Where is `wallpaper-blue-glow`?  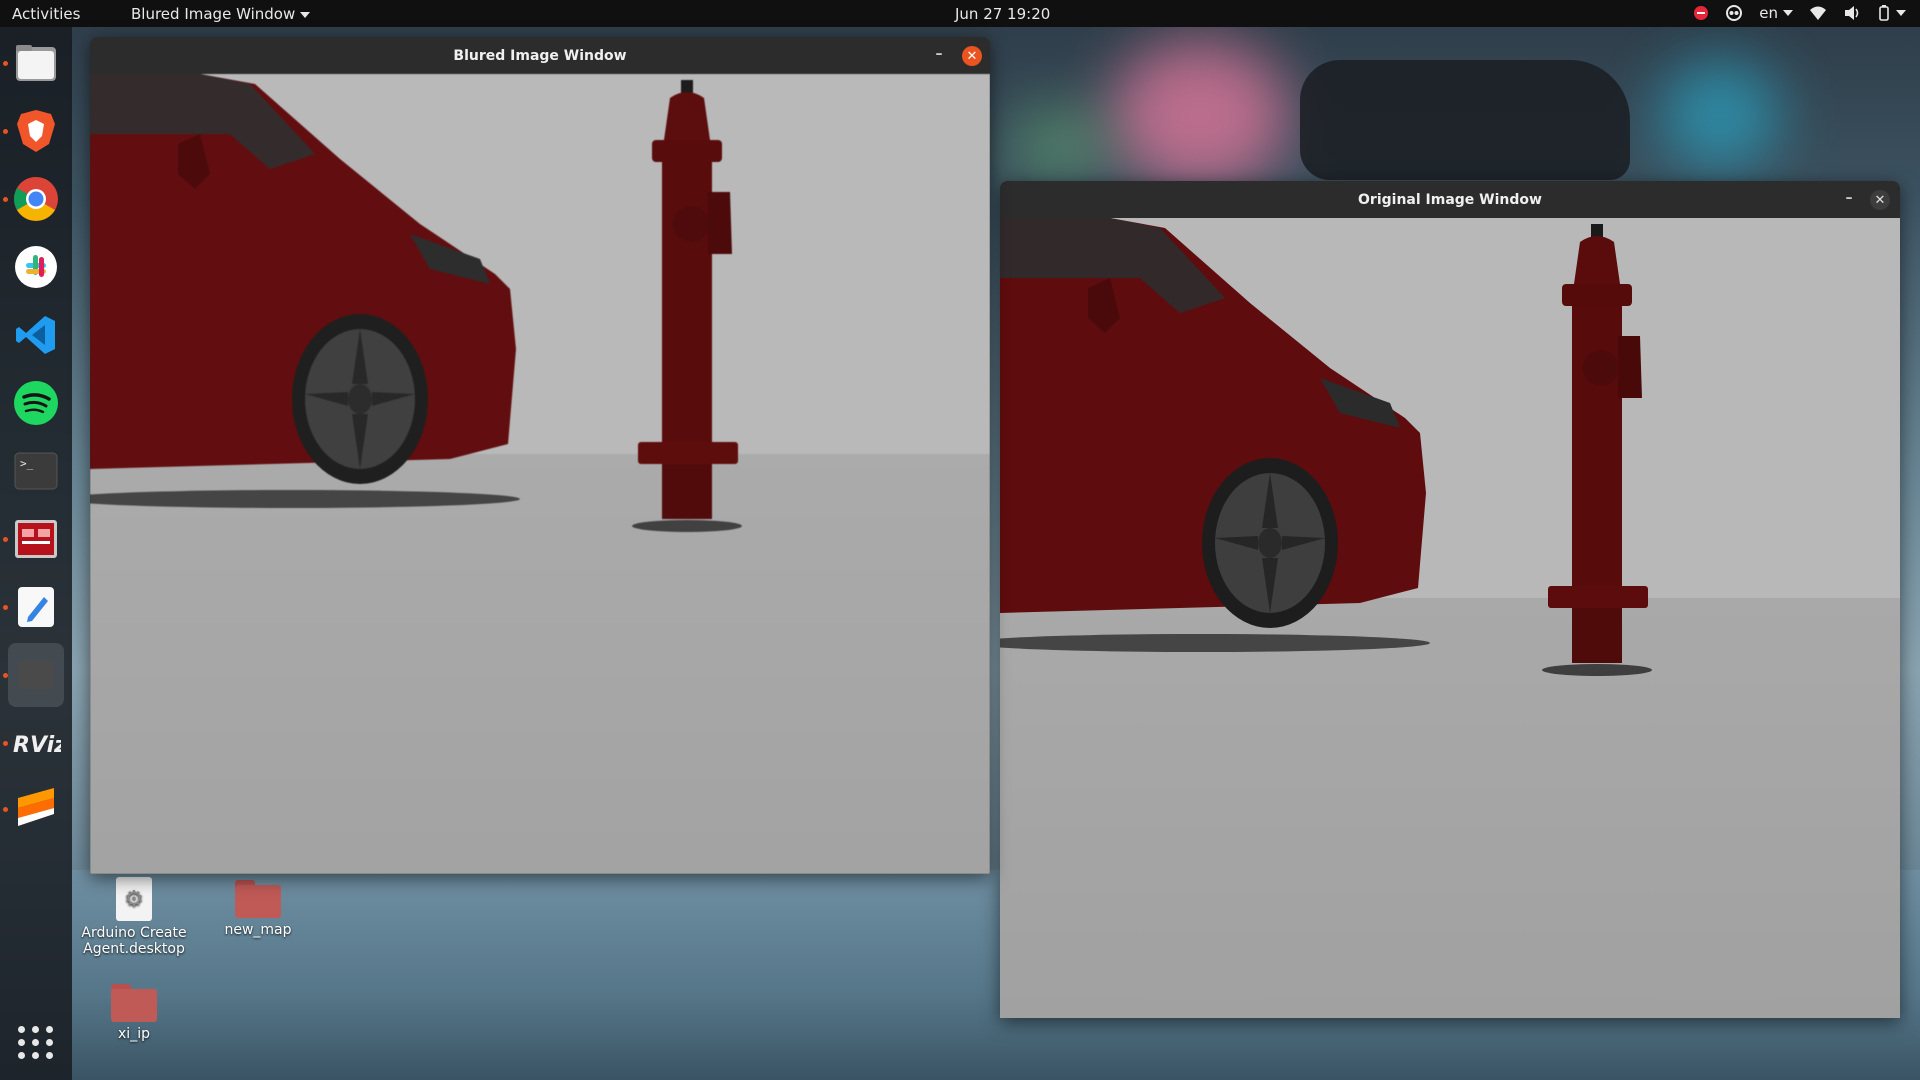 wallpaper-blue-glow is located at coordinates (1720, 115).